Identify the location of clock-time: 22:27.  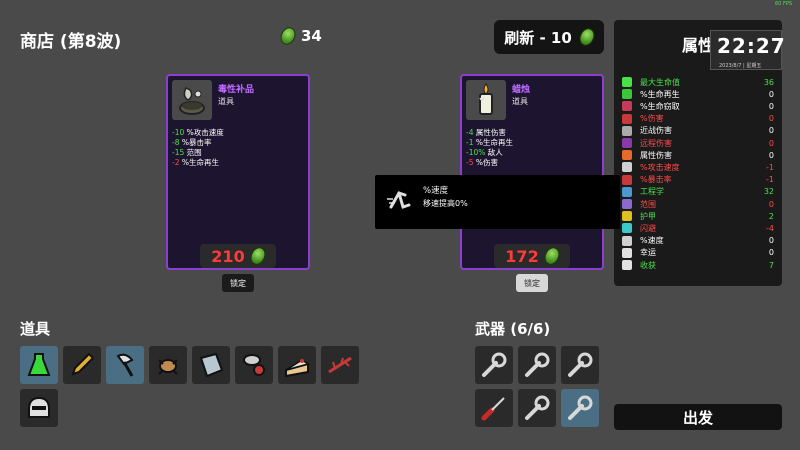
(751, 46).